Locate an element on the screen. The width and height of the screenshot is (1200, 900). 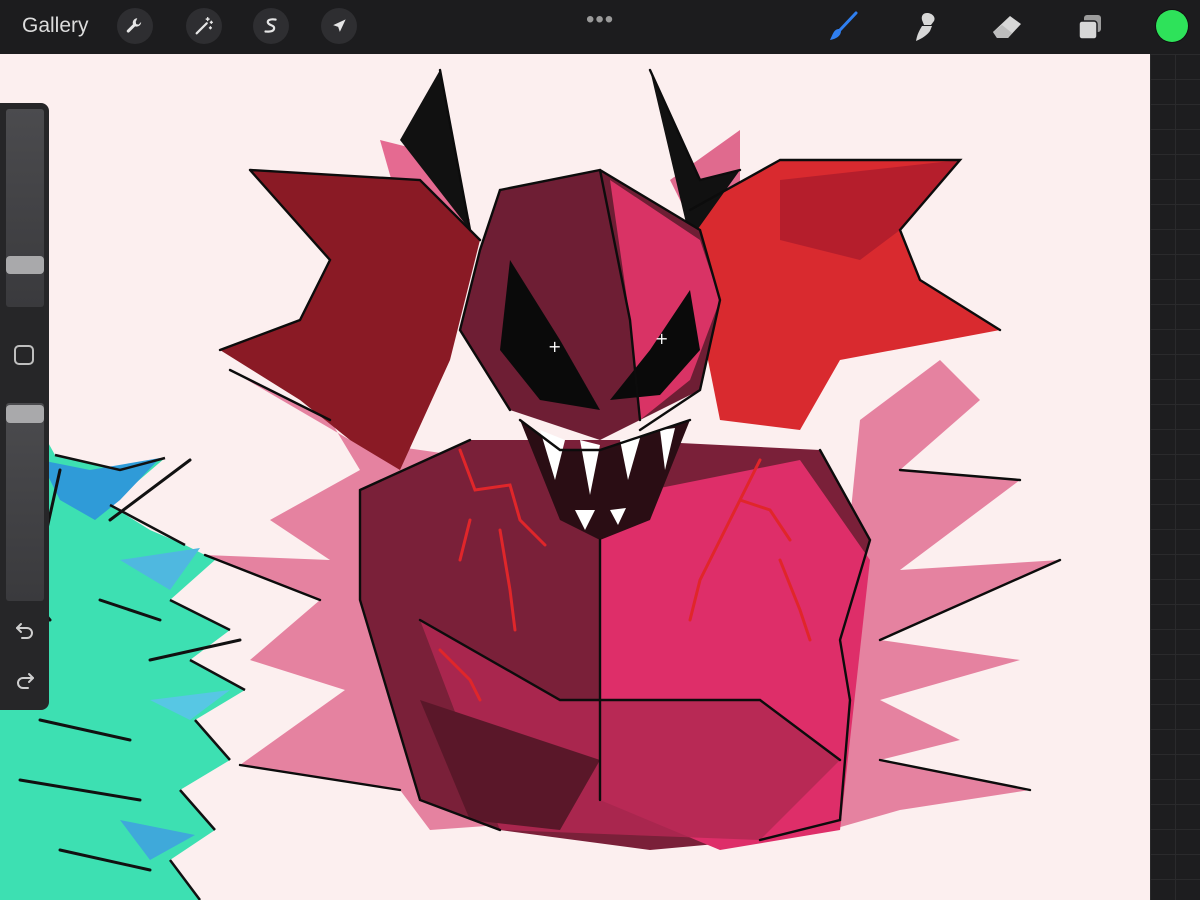
move-arrow-icon is located at coordinates (339, 25).